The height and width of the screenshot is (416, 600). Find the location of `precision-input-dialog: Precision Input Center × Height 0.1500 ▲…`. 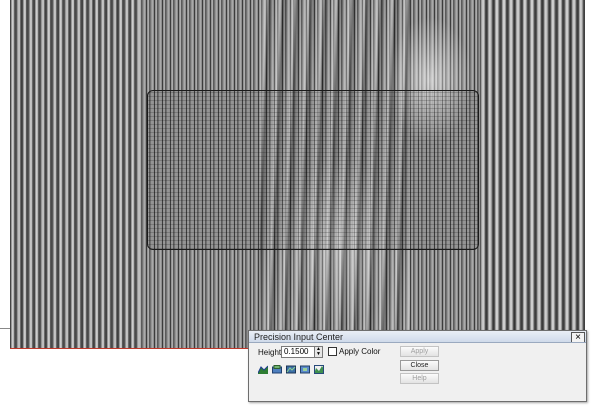

precision-input-dialog: Precision Input Center × Height 0.1500 ▲… is located at coordinates (417, 366).